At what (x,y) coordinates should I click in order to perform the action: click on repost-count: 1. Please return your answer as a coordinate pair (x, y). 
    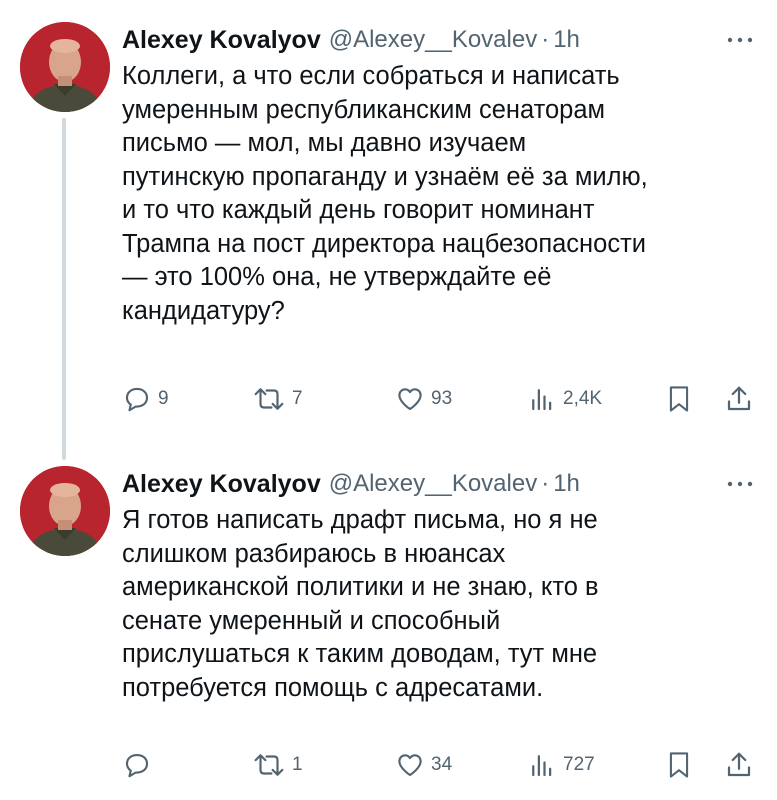
    Looking at the image, I should click on (297, 764).